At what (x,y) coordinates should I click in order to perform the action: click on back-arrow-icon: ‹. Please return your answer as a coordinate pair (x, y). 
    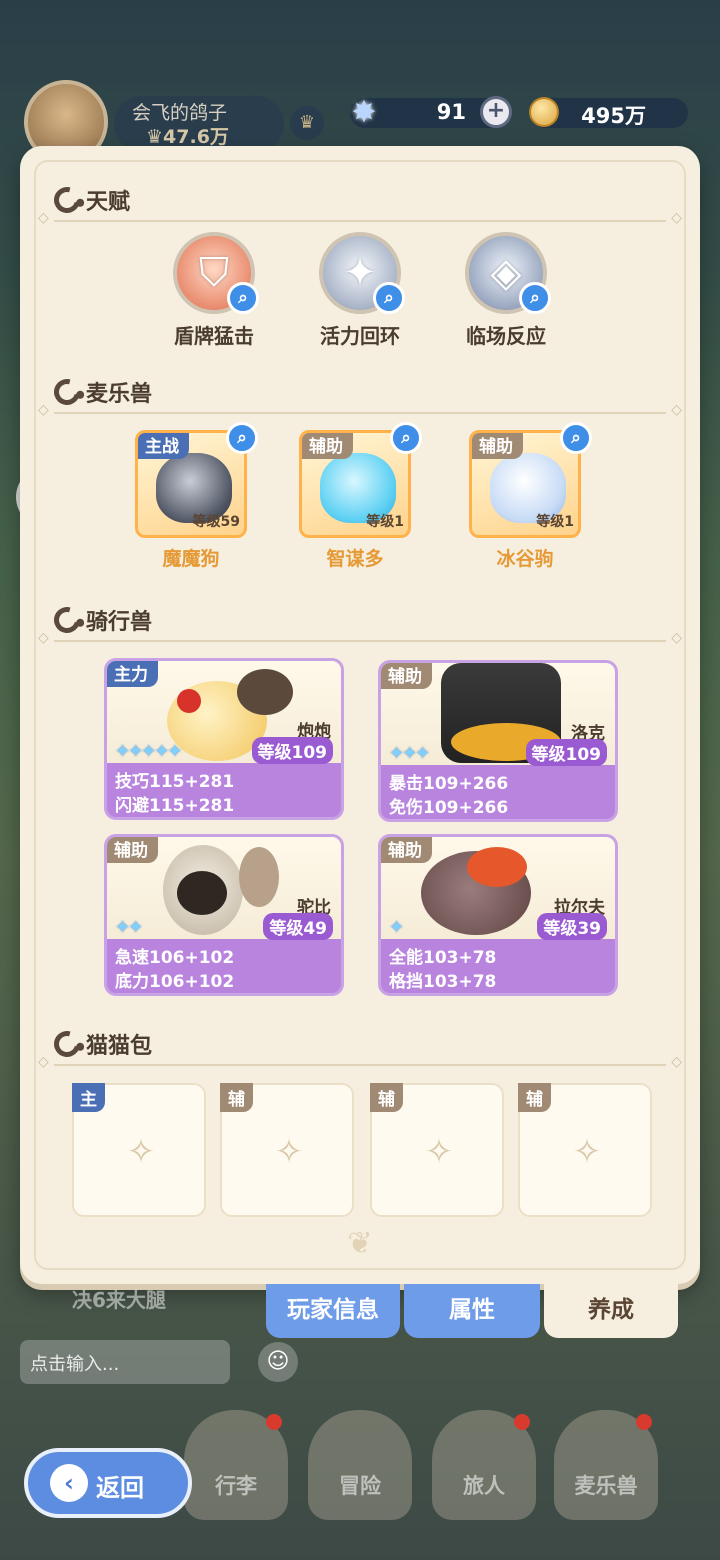
    Looking at the image, I should click on (69, 1483).